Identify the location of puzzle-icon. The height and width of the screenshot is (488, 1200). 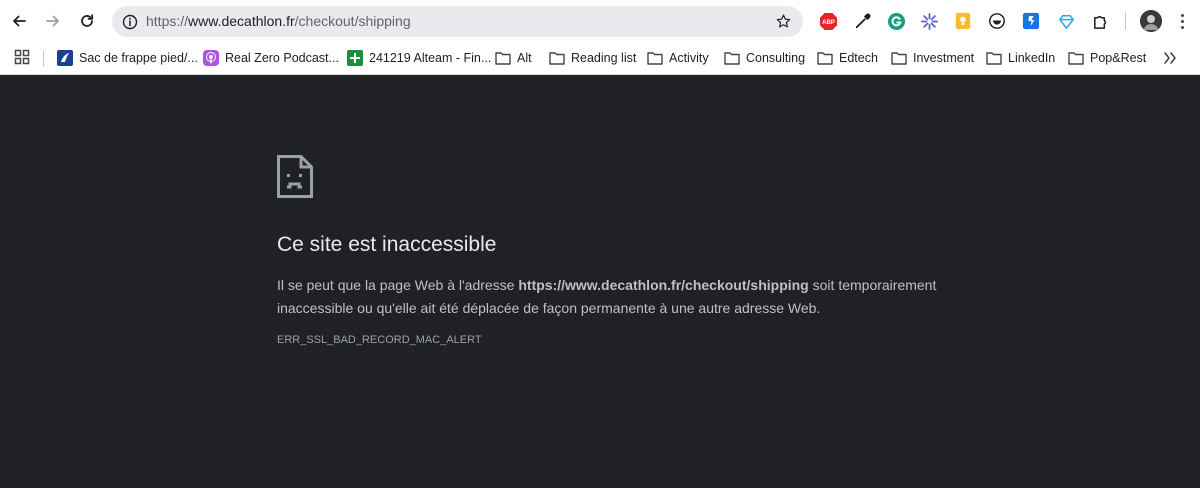
(1099, 22).